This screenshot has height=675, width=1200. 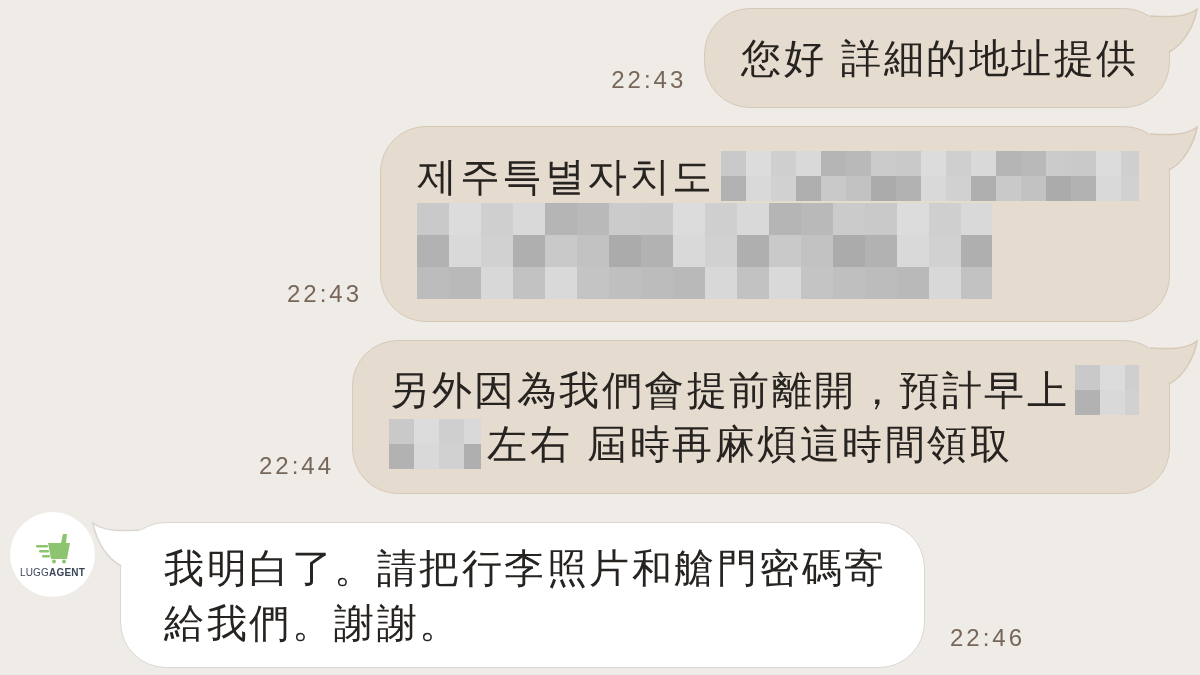 I want to click on message-time: 22:44, so click(x=296, y=466).